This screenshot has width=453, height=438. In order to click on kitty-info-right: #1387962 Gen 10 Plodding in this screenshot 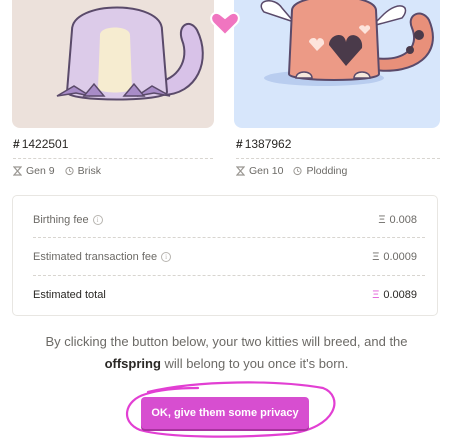, I will do `click(338, 157)`.